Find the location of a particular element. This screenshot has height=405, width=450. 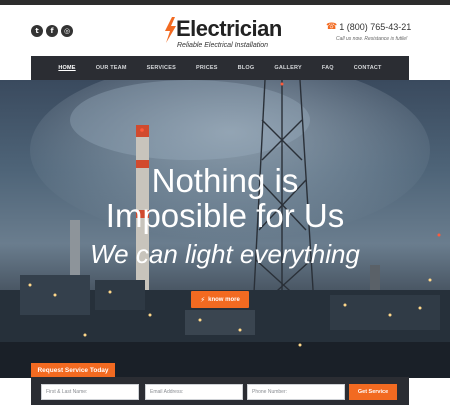

phone-note: Call us now. Resistance is futile! is located at coordinates (372, 39).